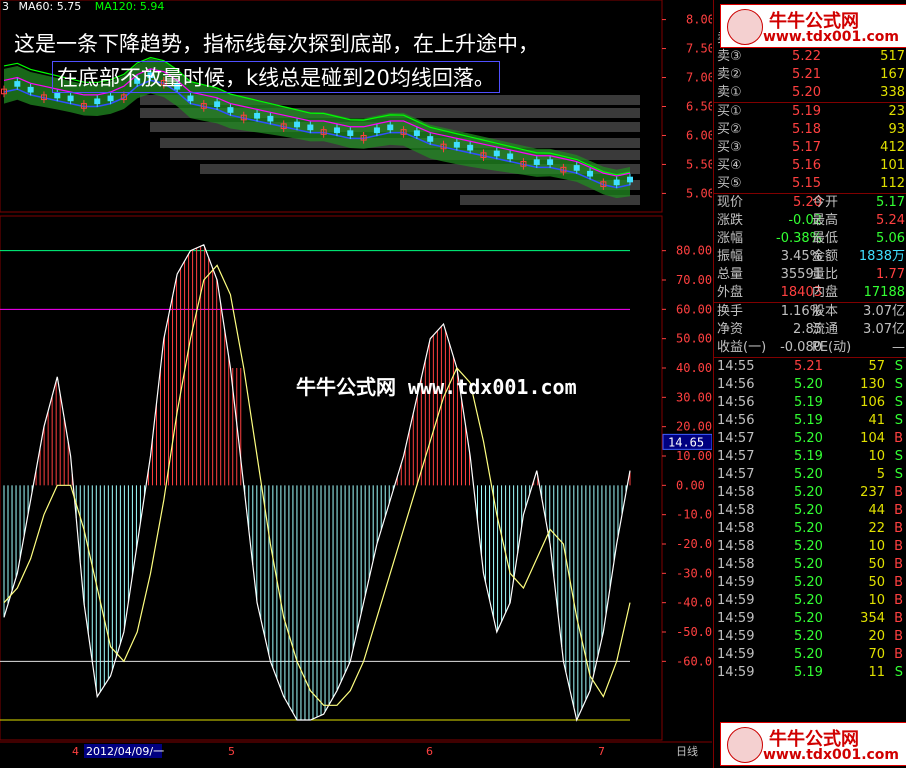 Image resolution: width=906 pixels, height=768 pixels. What do you see at coordinates (898, 347) in the screenshot?
I see `stat-value: —` at bounding box center [898, 347].